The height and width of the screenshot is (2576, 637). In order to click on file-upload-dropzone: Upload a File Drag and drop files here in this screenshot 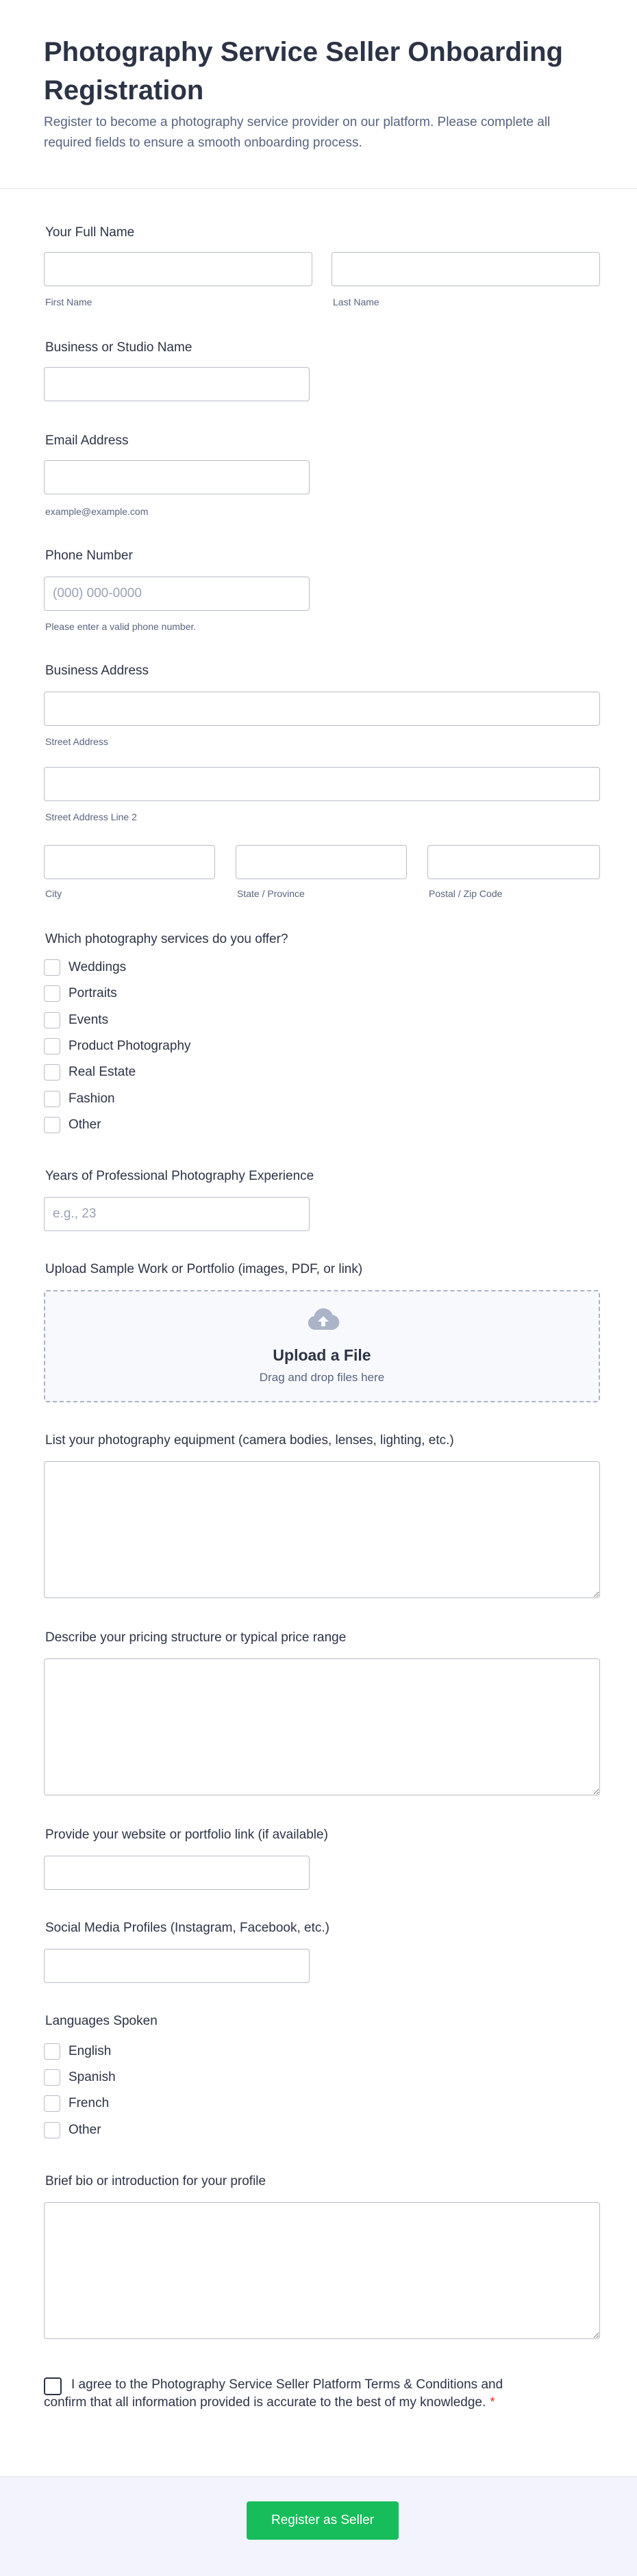, I will do `click(322, 1346)`.